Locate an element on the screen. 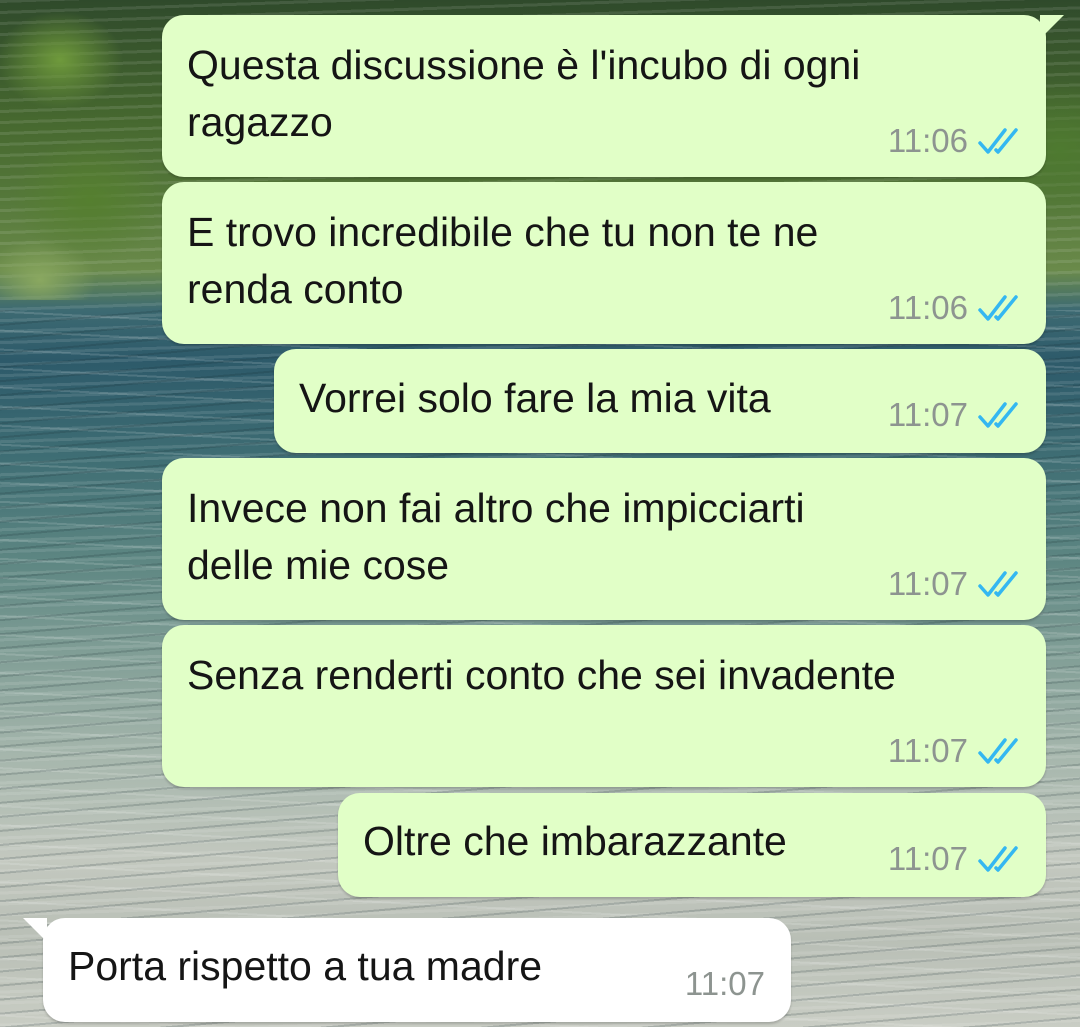 The width and height of the screenshot is (1080, 1027). message-text: Porta rispetto a tua madre is located at coordinates (305, 966).